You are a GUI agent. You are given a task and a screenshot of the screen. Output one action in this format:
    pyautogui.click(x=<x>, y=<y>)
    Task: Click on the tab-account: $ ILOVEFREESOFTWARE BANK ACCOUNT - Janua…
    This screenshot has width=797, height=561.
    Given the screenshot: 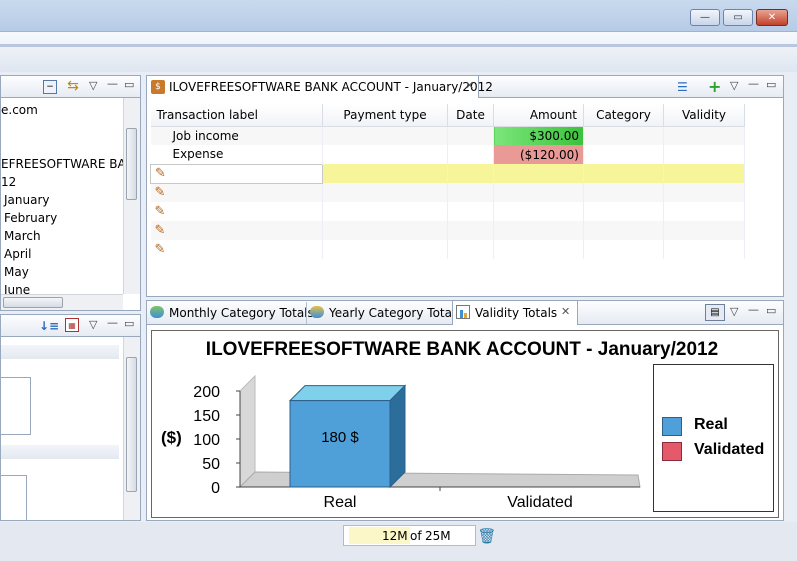 What is the action you would take?
    pyautogui.click(x=320, y=87)
    